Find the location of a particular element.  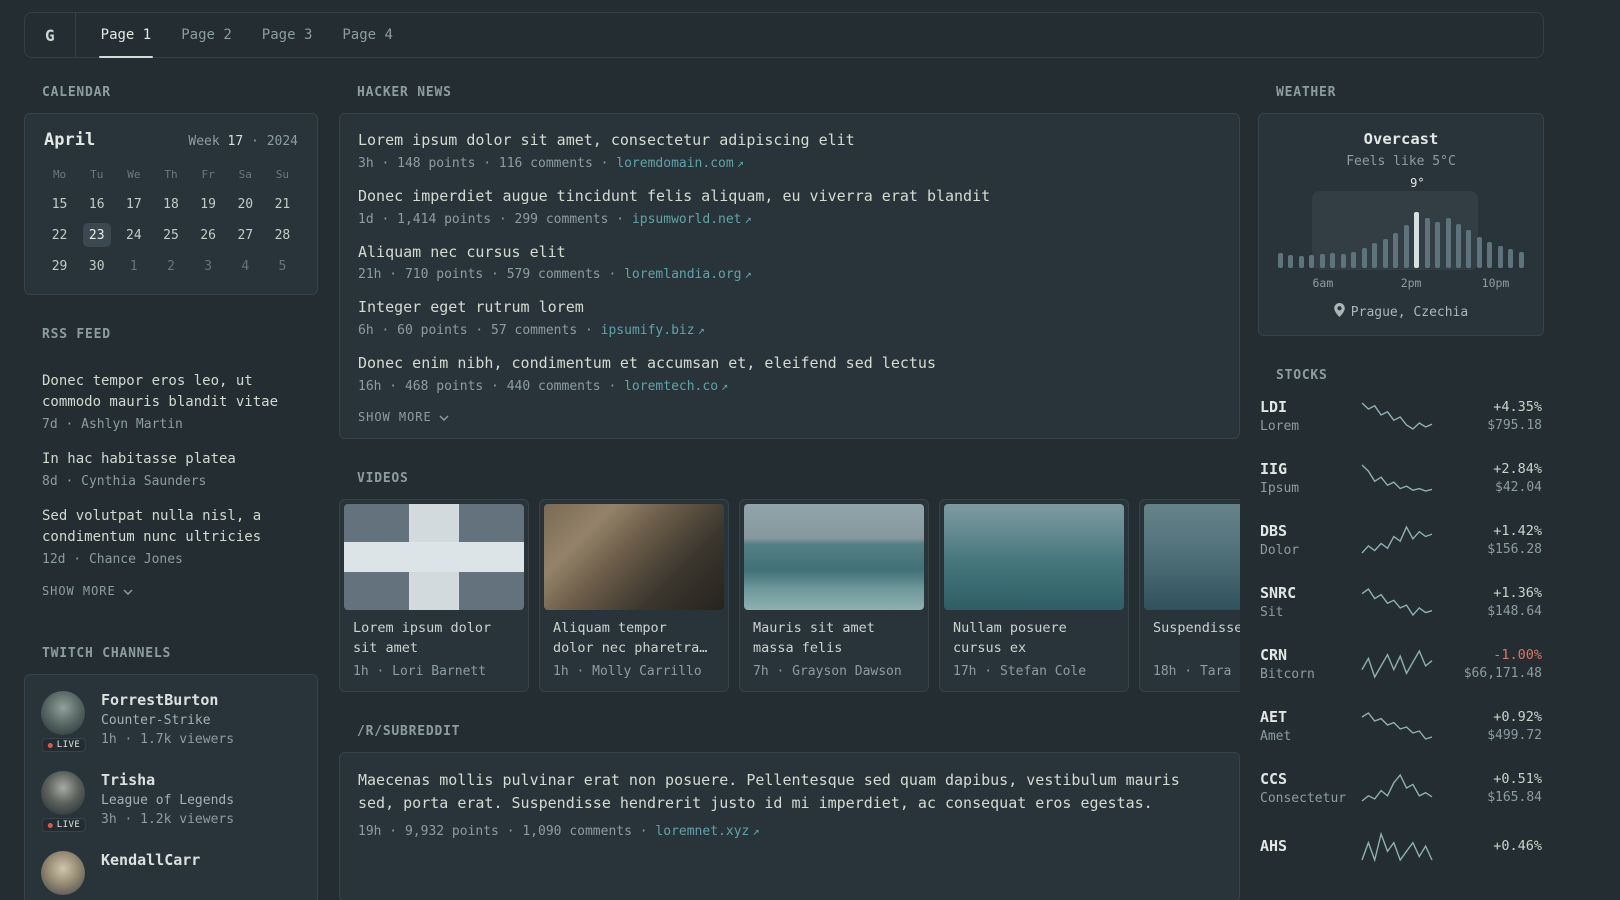

calendar-week-number: 17 is located at coordinates (235, 141).